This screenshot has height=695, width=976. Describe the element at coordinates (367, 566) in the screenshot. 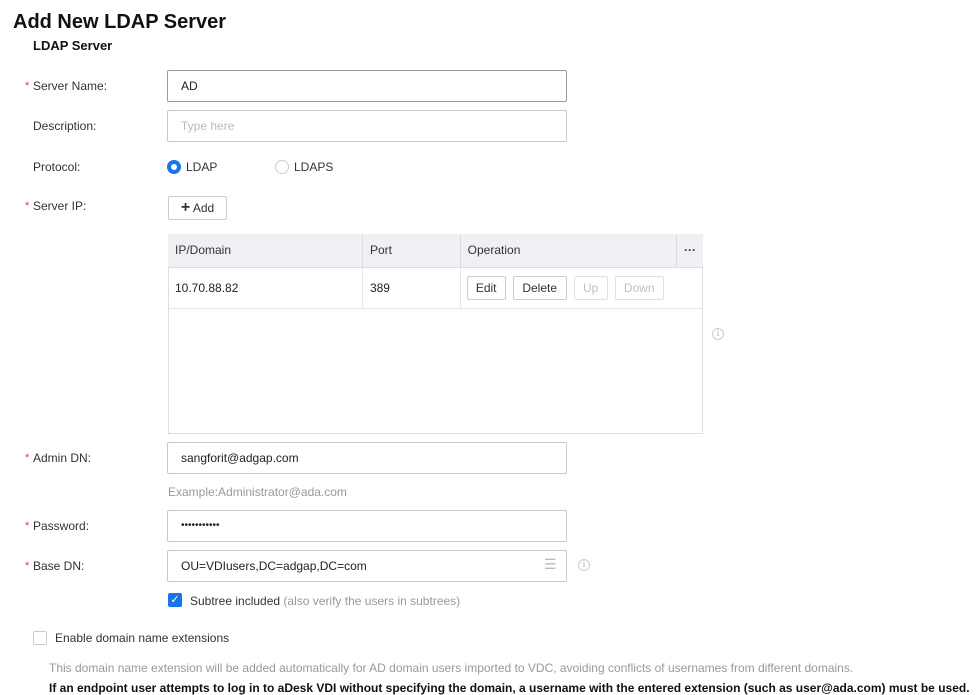

I see `base-dn-input: OU=VDIusers,DC=adgap,DC=com` at that location.